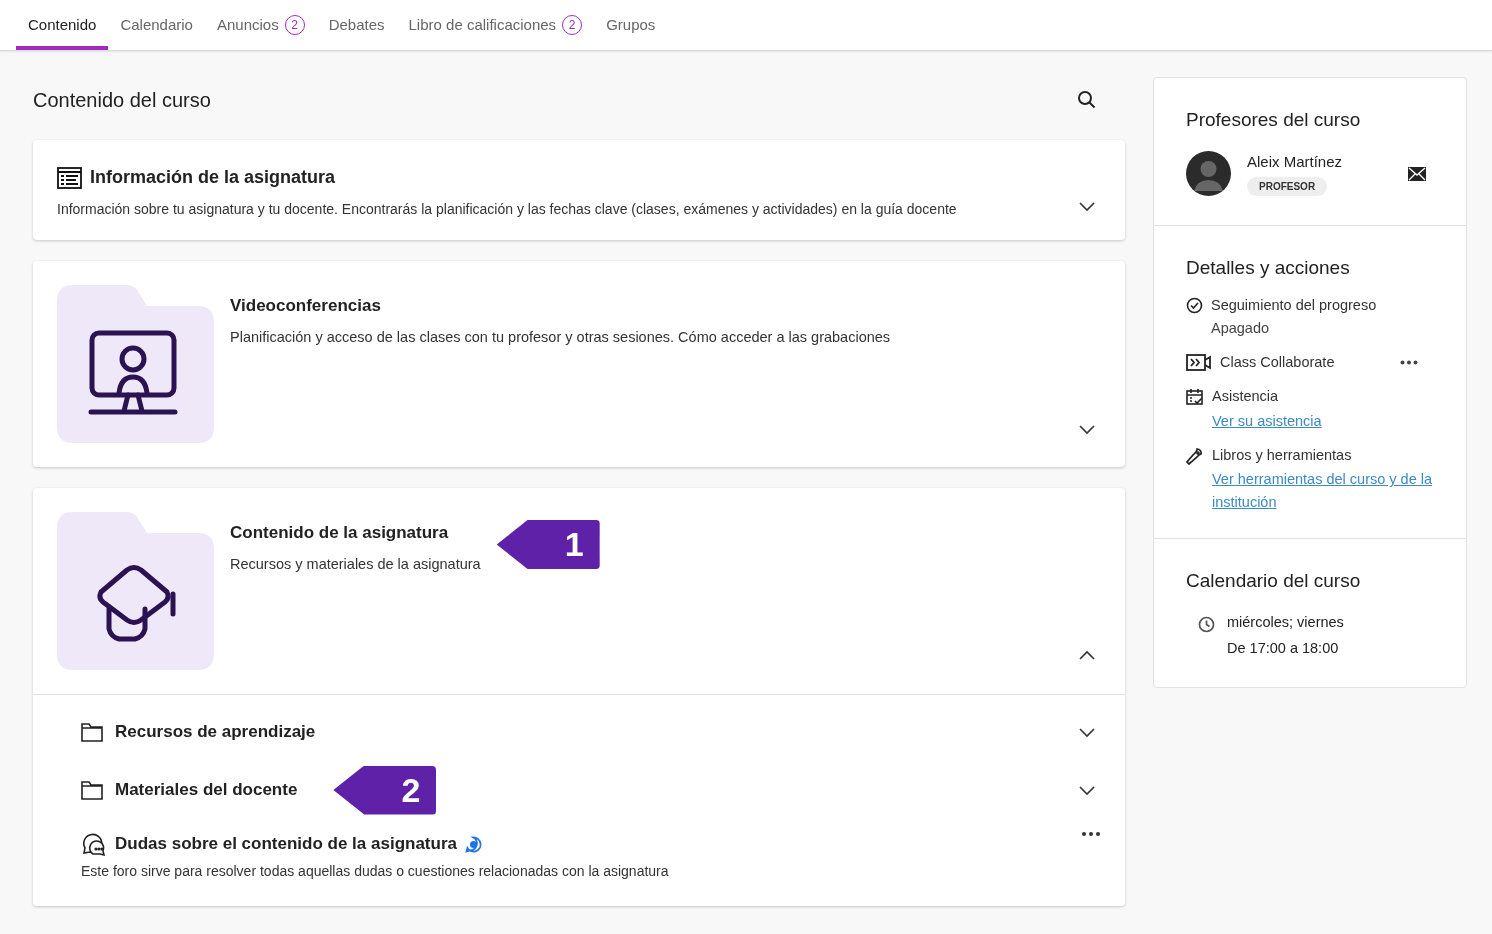 This screenshot has height=934, width=1492. I want to click on nav-tab: Libro de calificaciones 2, so click(495, 25).